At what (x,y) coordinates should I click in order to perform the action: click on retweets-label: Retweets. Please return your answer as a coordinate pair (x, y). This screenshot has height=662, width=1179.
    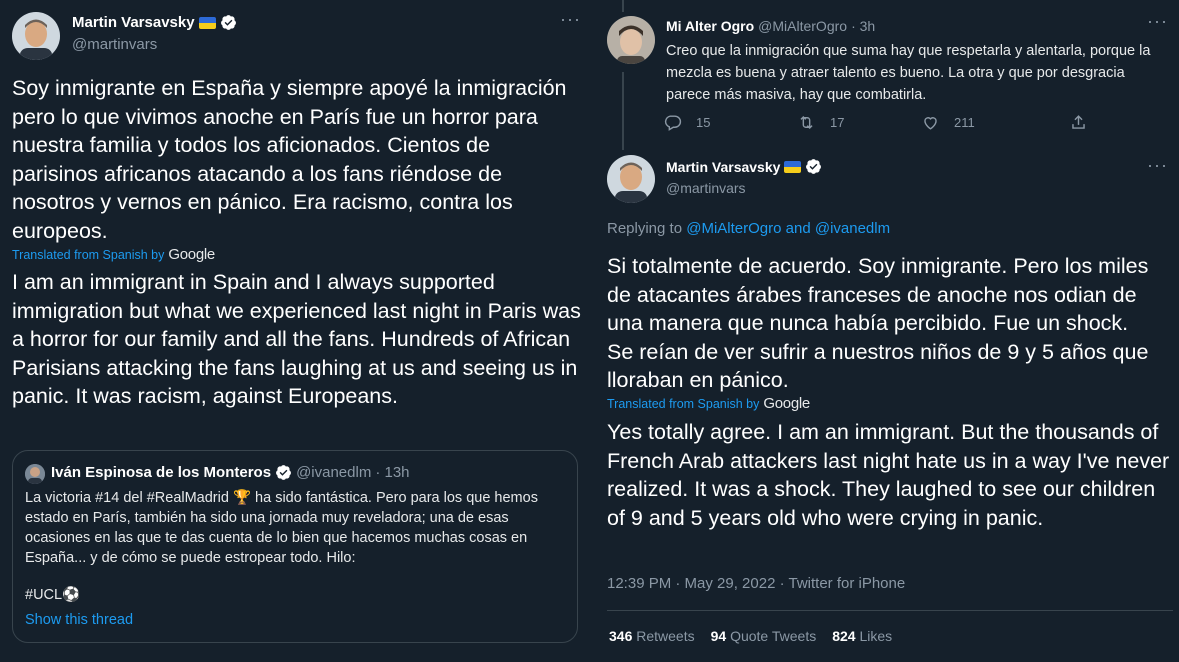
    Looking at the image, I should click on (665, 636).